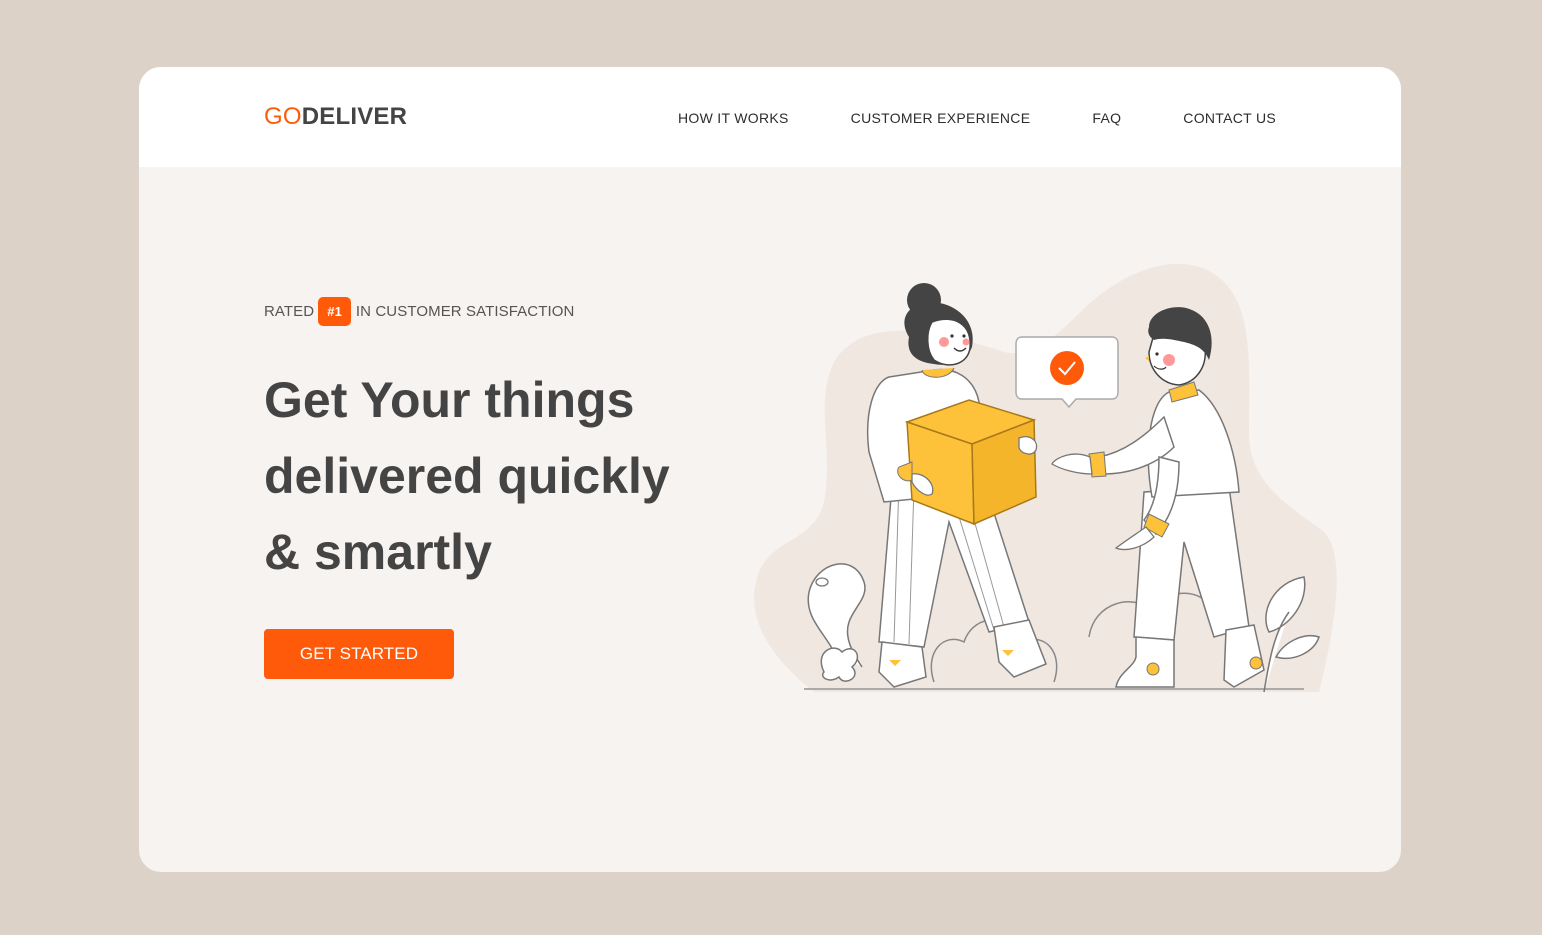  What do you see at coordinates (733, 118) in the screenshot?
I see `nav-how-it-works: HOW IT WORKS` at bounding box center [733, 118].